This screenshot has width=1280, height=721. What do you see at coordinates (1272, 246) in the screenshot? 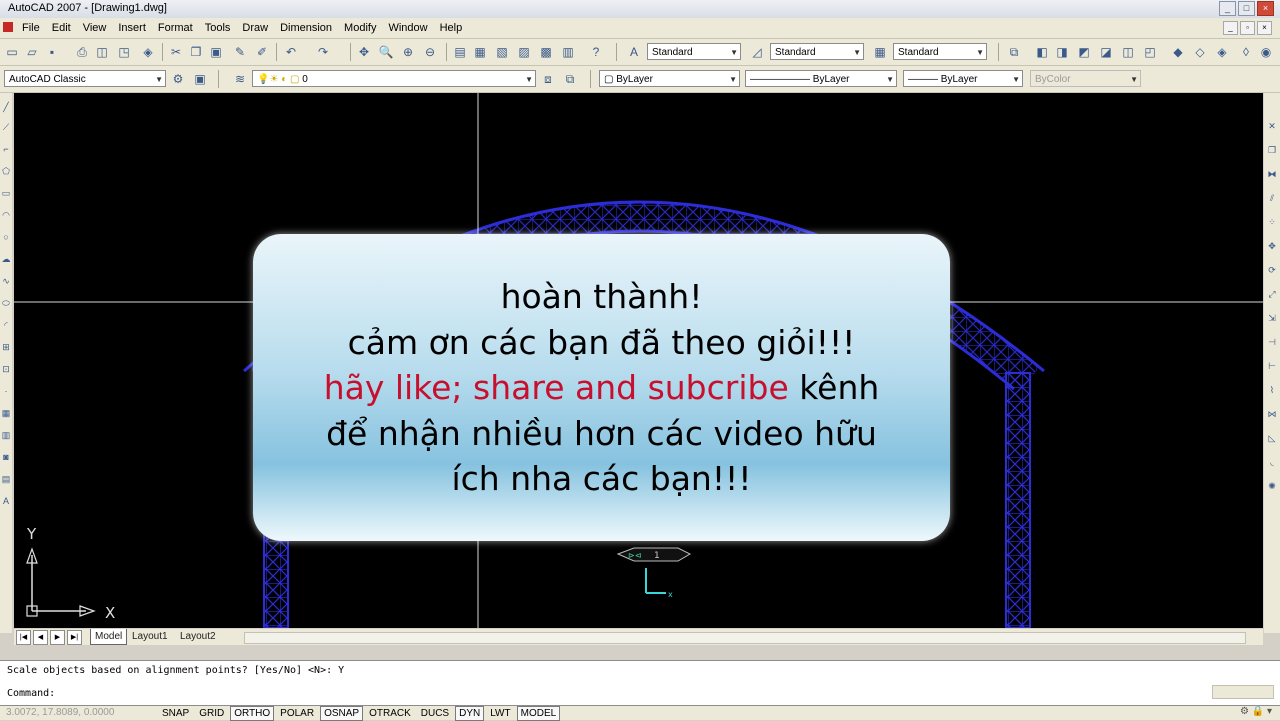
I see `move-icon: ✥` at bounding box center [1272, 246].